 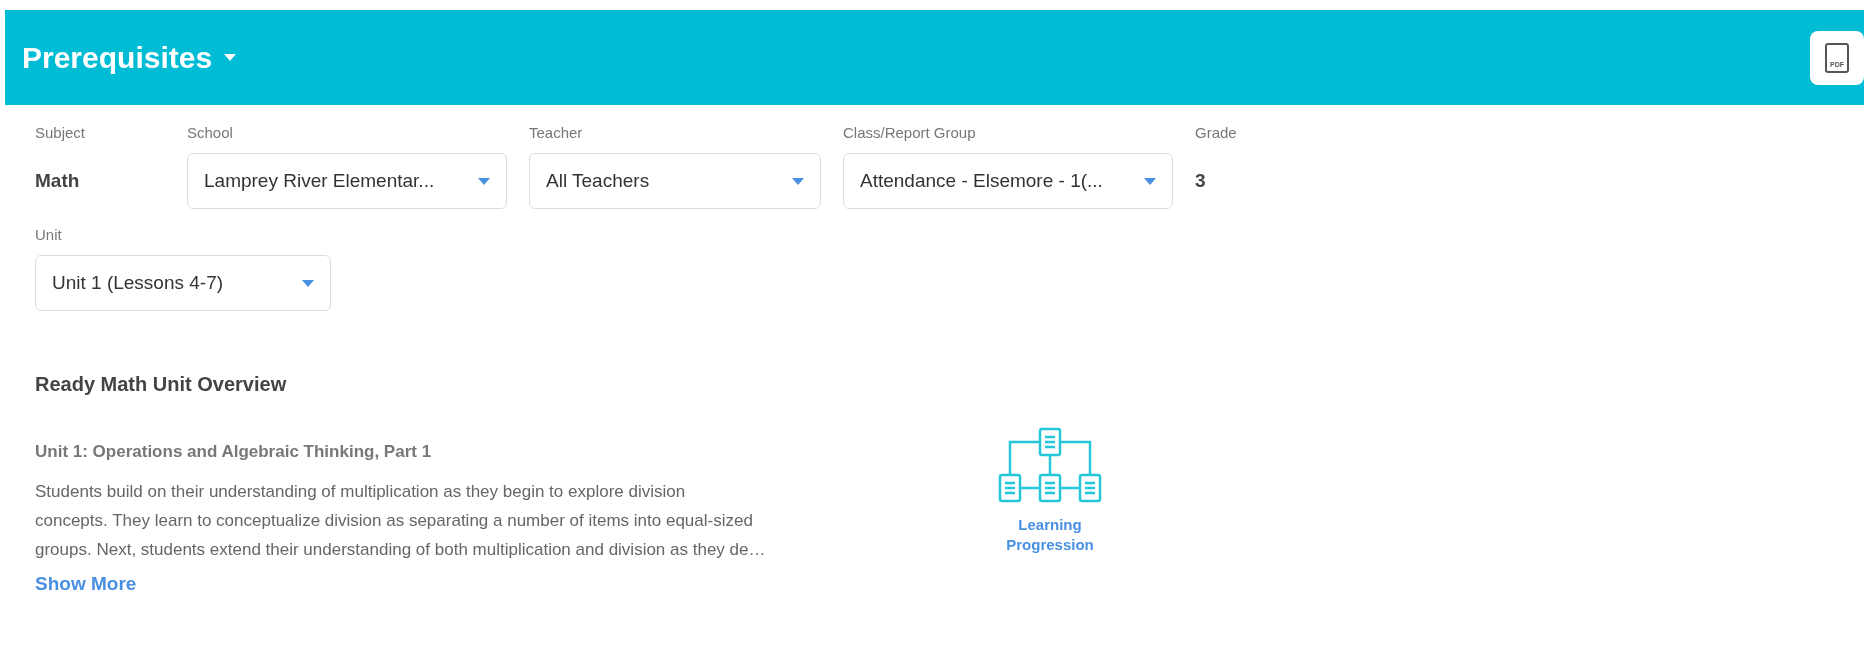 I want to click on field-label: Subject, so click(x=61, y=133).